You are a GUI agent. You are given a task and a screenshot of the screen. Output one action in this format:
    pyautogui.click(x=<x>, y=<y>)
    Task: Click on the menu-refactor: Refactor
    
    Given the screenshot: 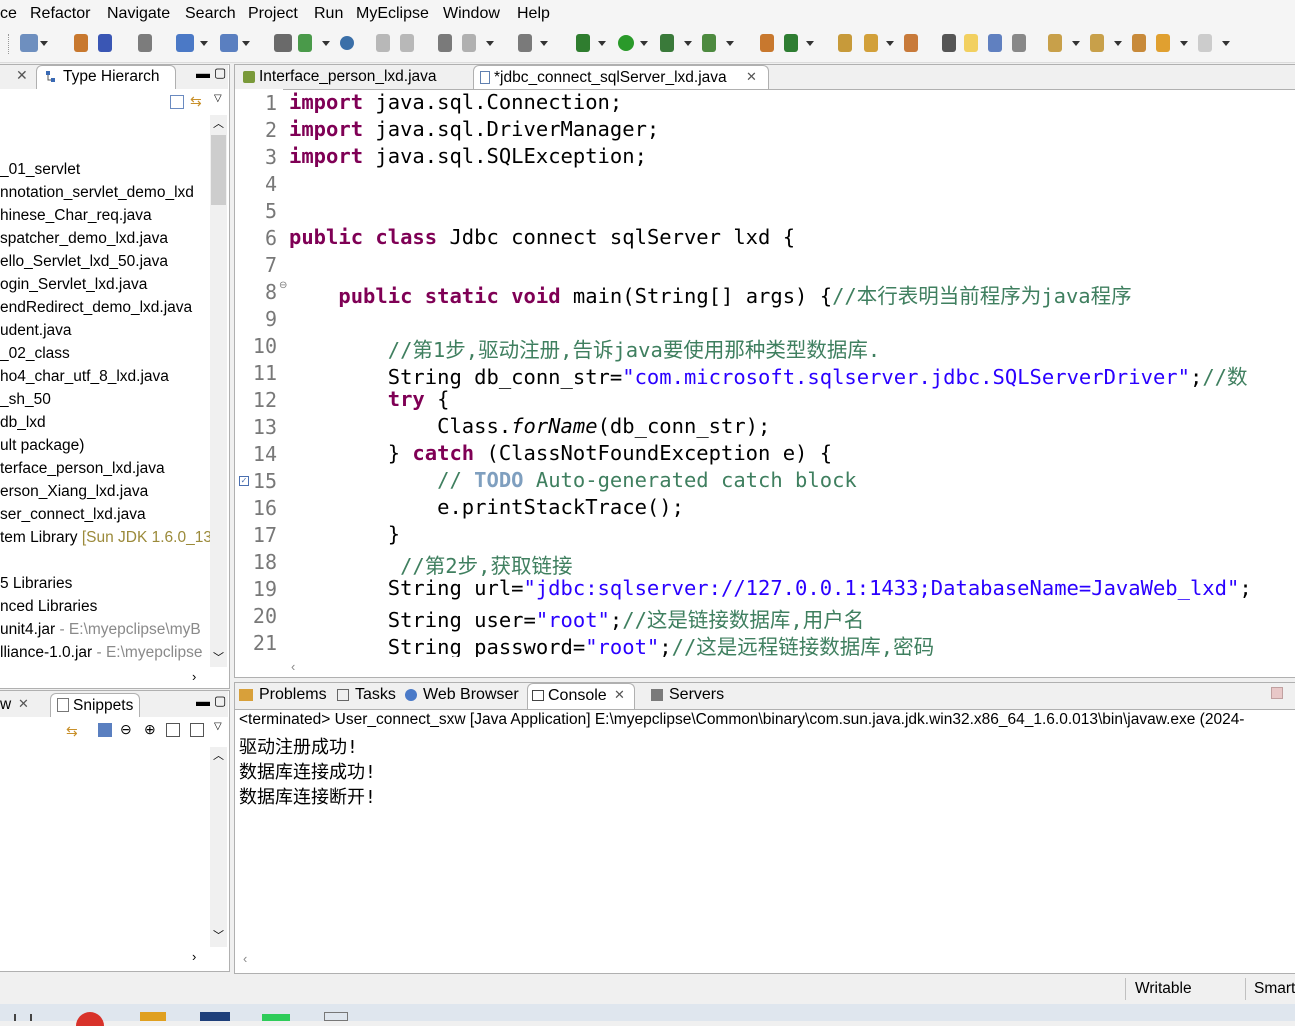 What is the action you would take?
    pyautogui.click(x=60, y=14)
    